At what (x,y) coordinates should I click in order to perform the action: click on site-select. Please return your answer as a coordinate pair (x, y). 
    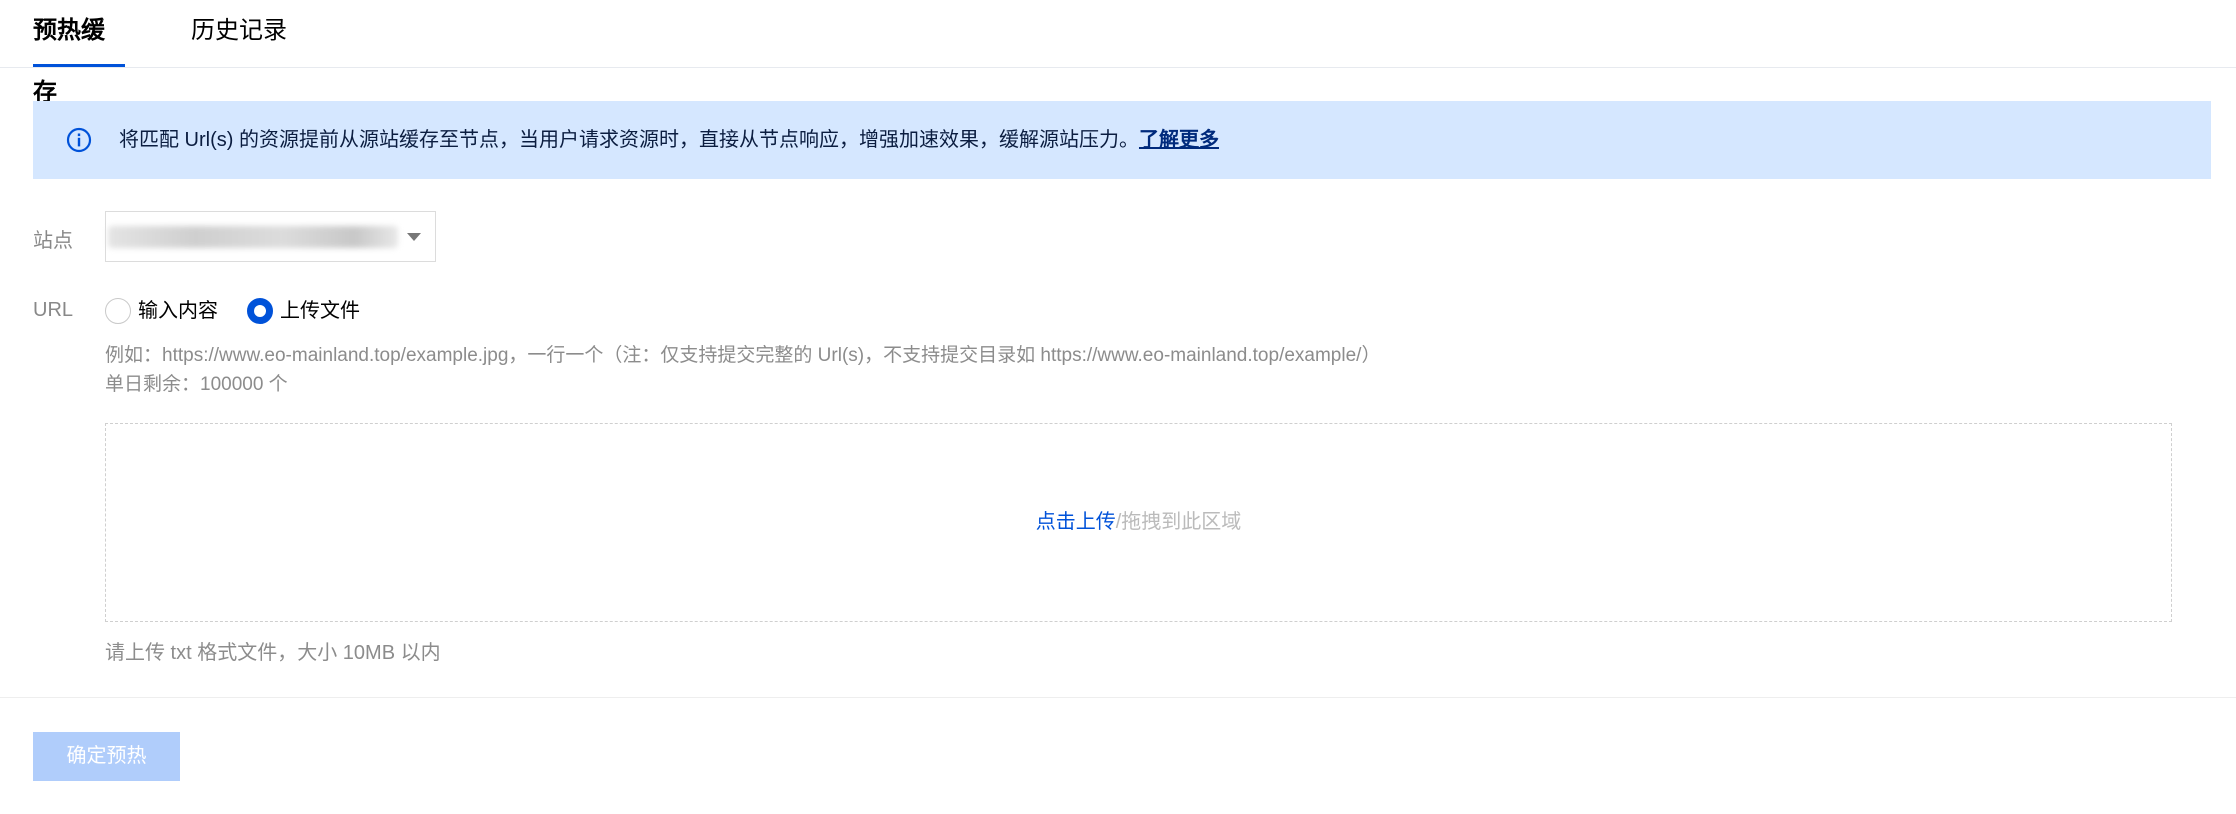
    Looking at the image, I should click on (270, 236).